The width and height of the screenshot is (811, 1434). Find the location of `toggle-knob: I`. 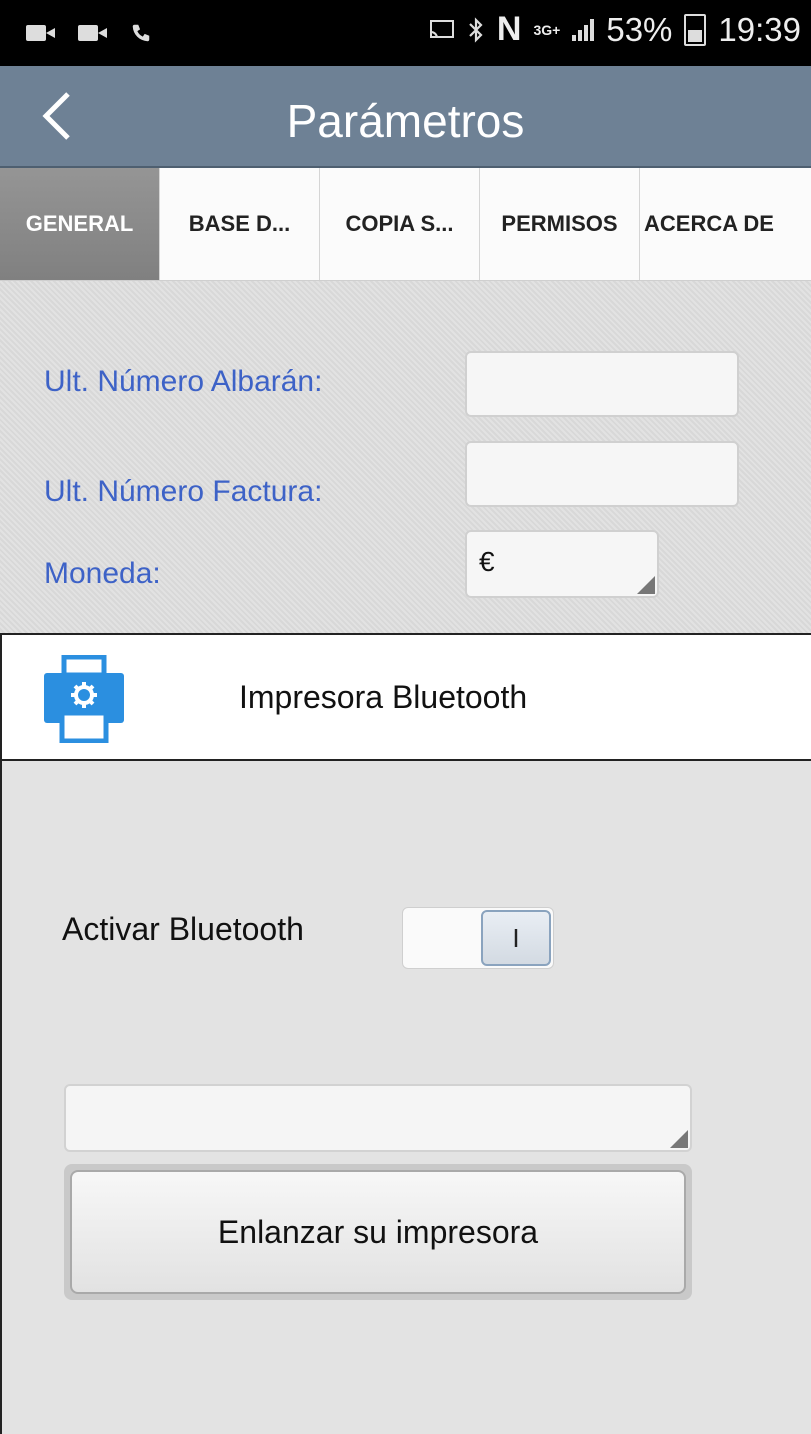

toggle-knob: I is located at coordinates (516, 938).